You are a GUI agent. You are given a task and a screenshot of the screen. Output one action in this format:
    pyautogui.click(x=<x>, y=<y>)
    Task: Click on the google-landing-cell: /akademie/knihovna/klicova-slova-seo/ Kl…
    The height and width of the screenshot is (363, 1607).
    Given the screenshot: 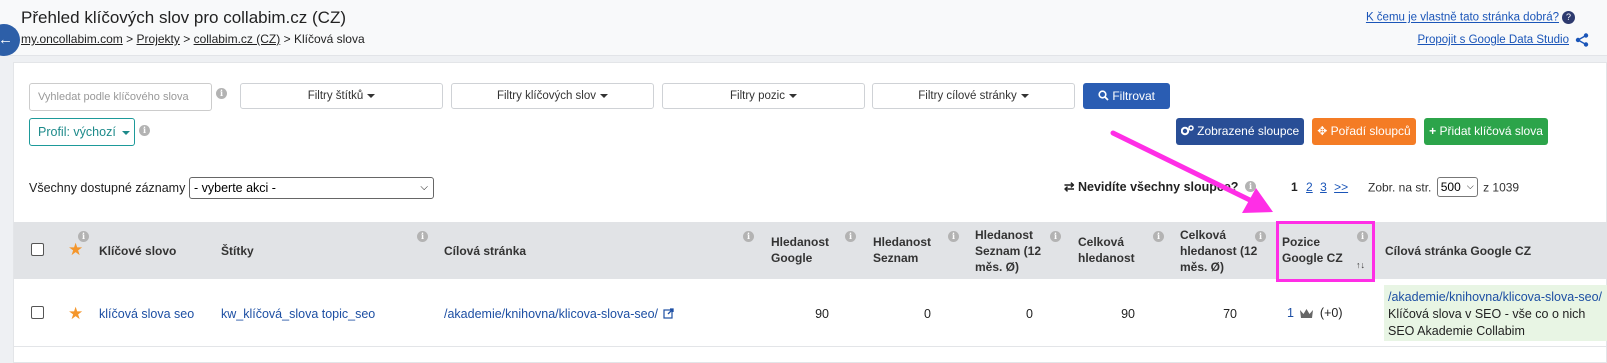 What is the action you would take?
    pyautogui.click(x=1495, y=313)
    